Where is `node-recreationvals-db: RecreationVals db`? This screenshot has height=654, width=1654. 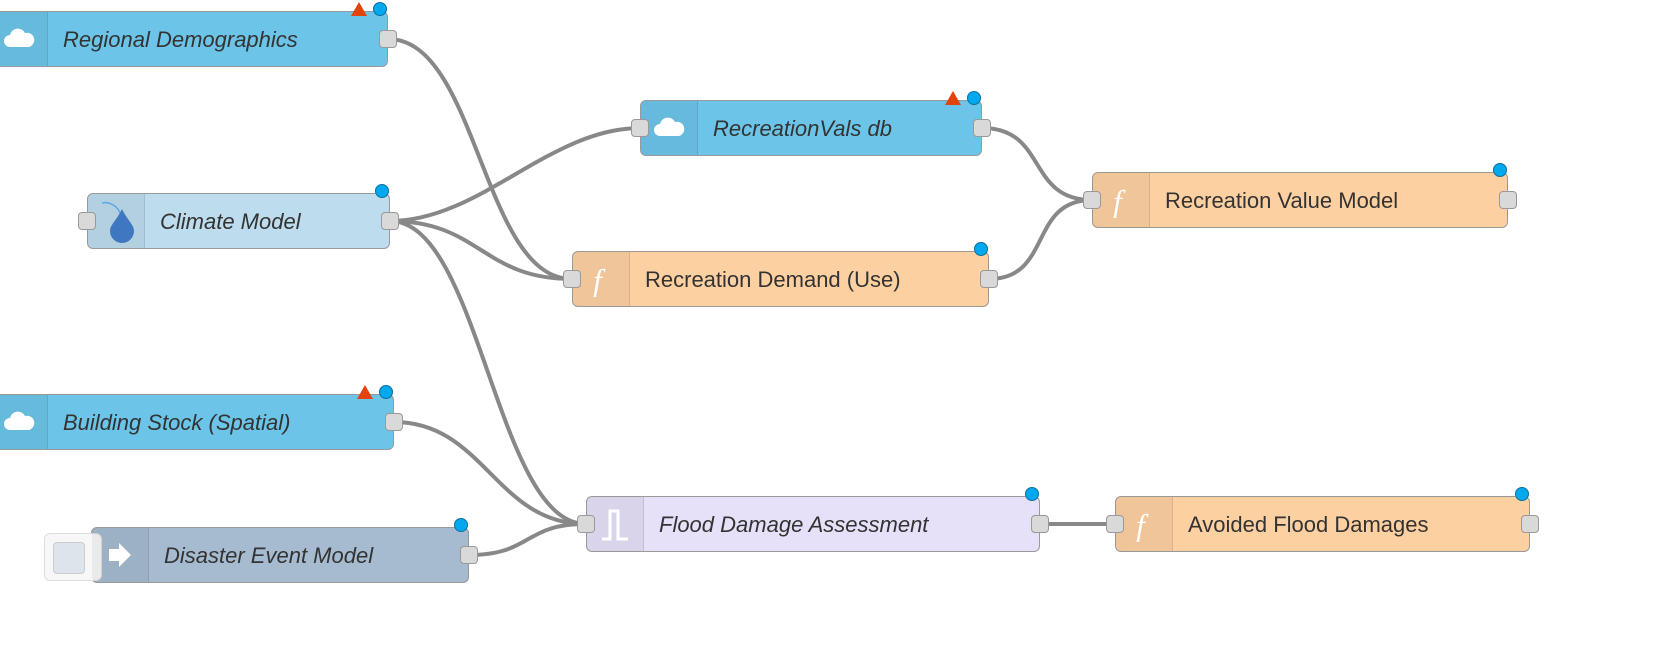
node-recreationvals-db: RecreationVals db is located at coordinates (811, 123).